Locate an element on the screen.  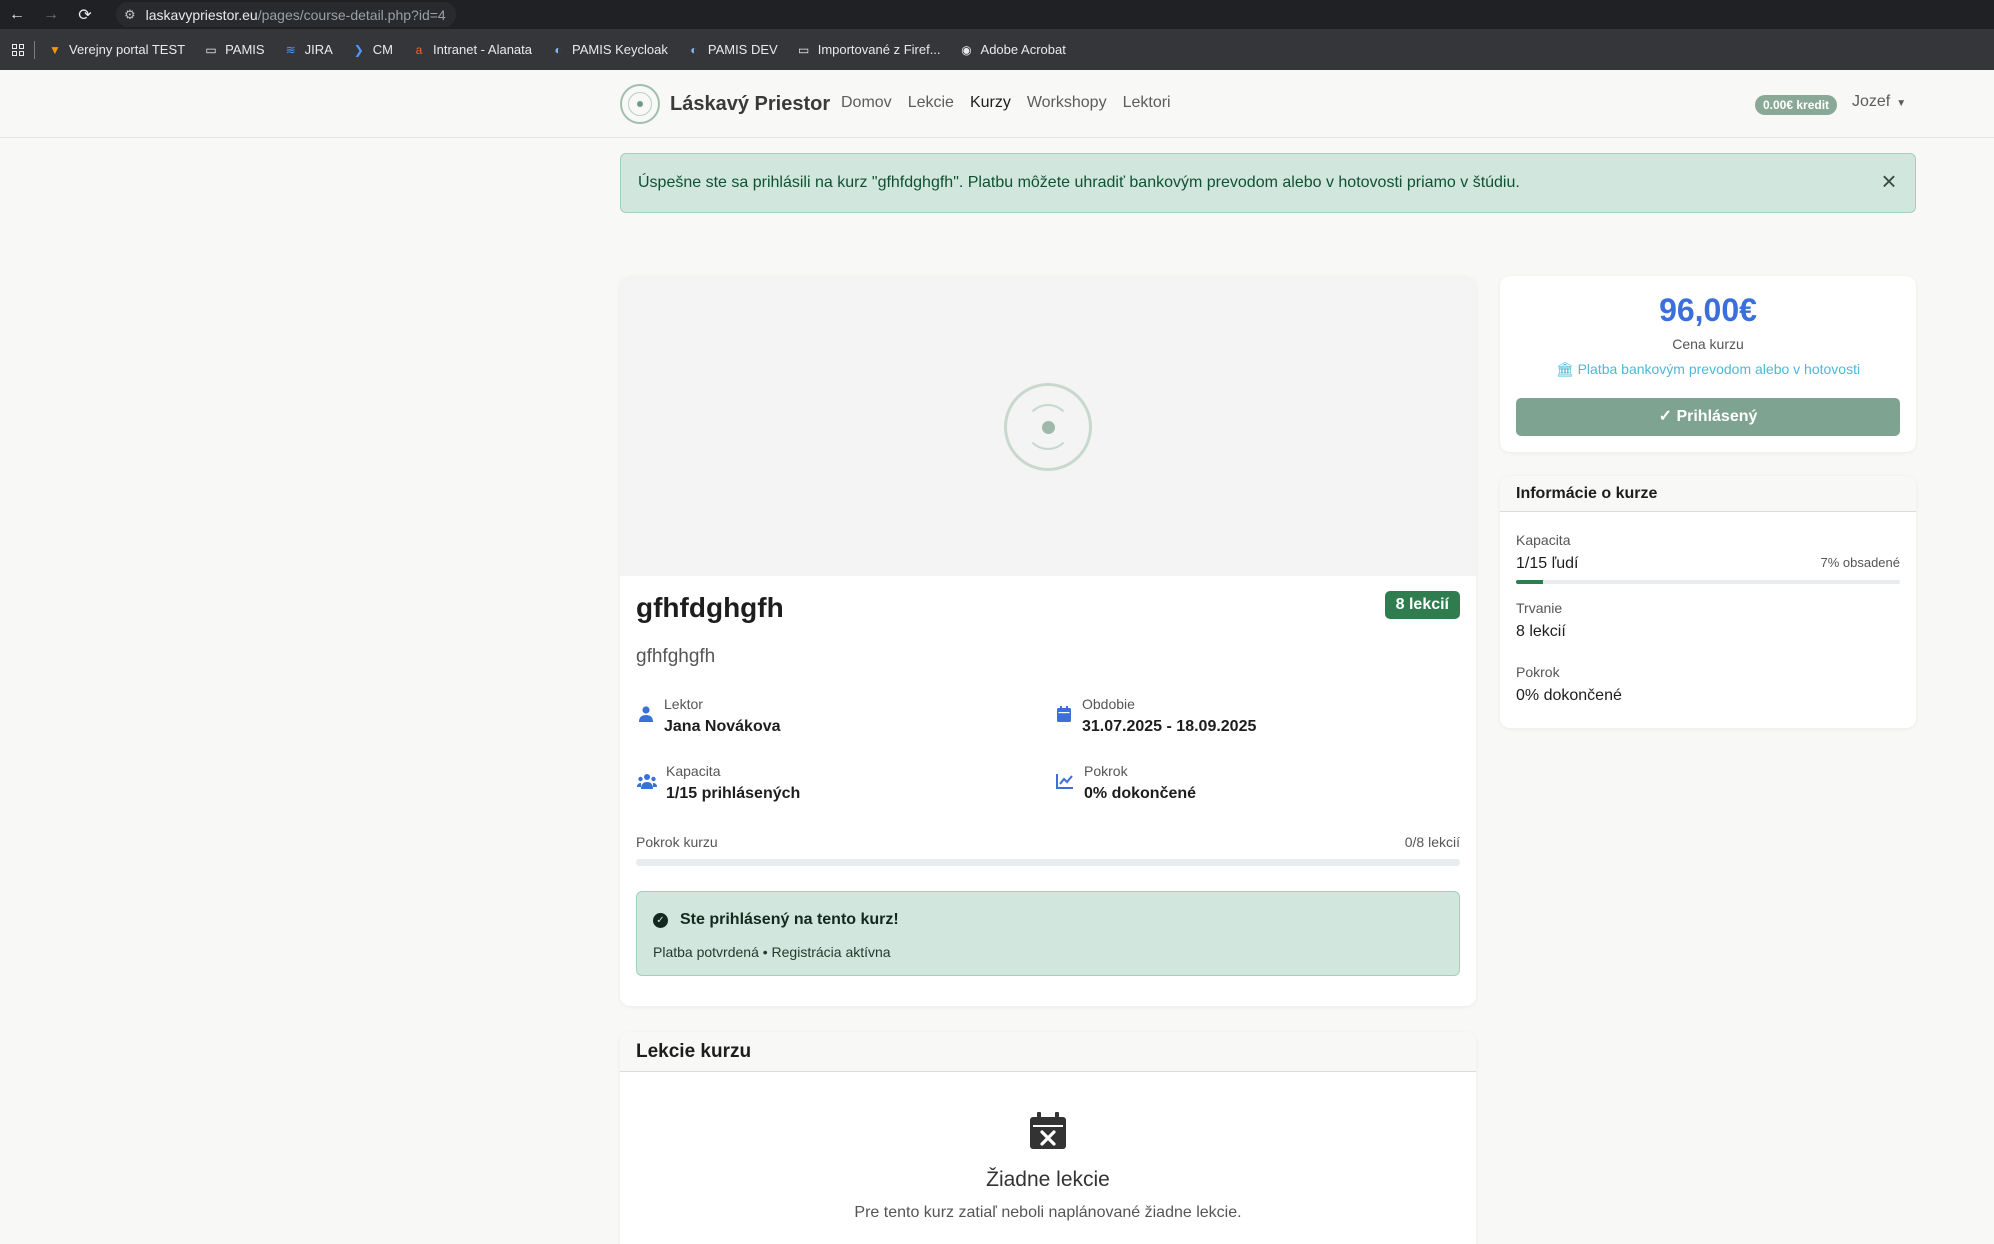
bookmark-item: ▭ PAMIS is located at coordinates (233, 50).